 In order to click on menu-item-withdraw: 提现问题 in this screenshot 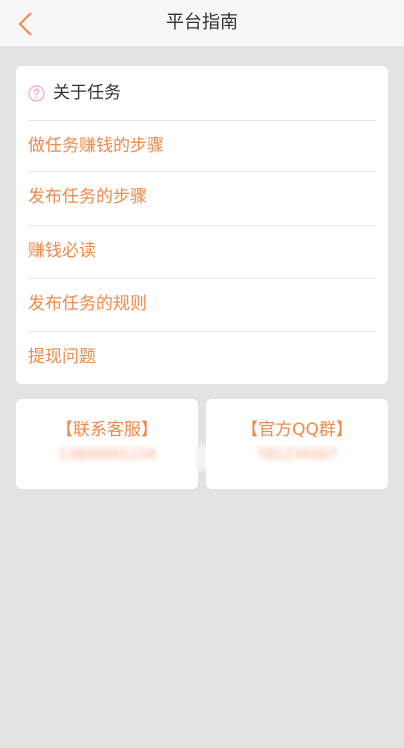, I will do `click(202, 357)`.